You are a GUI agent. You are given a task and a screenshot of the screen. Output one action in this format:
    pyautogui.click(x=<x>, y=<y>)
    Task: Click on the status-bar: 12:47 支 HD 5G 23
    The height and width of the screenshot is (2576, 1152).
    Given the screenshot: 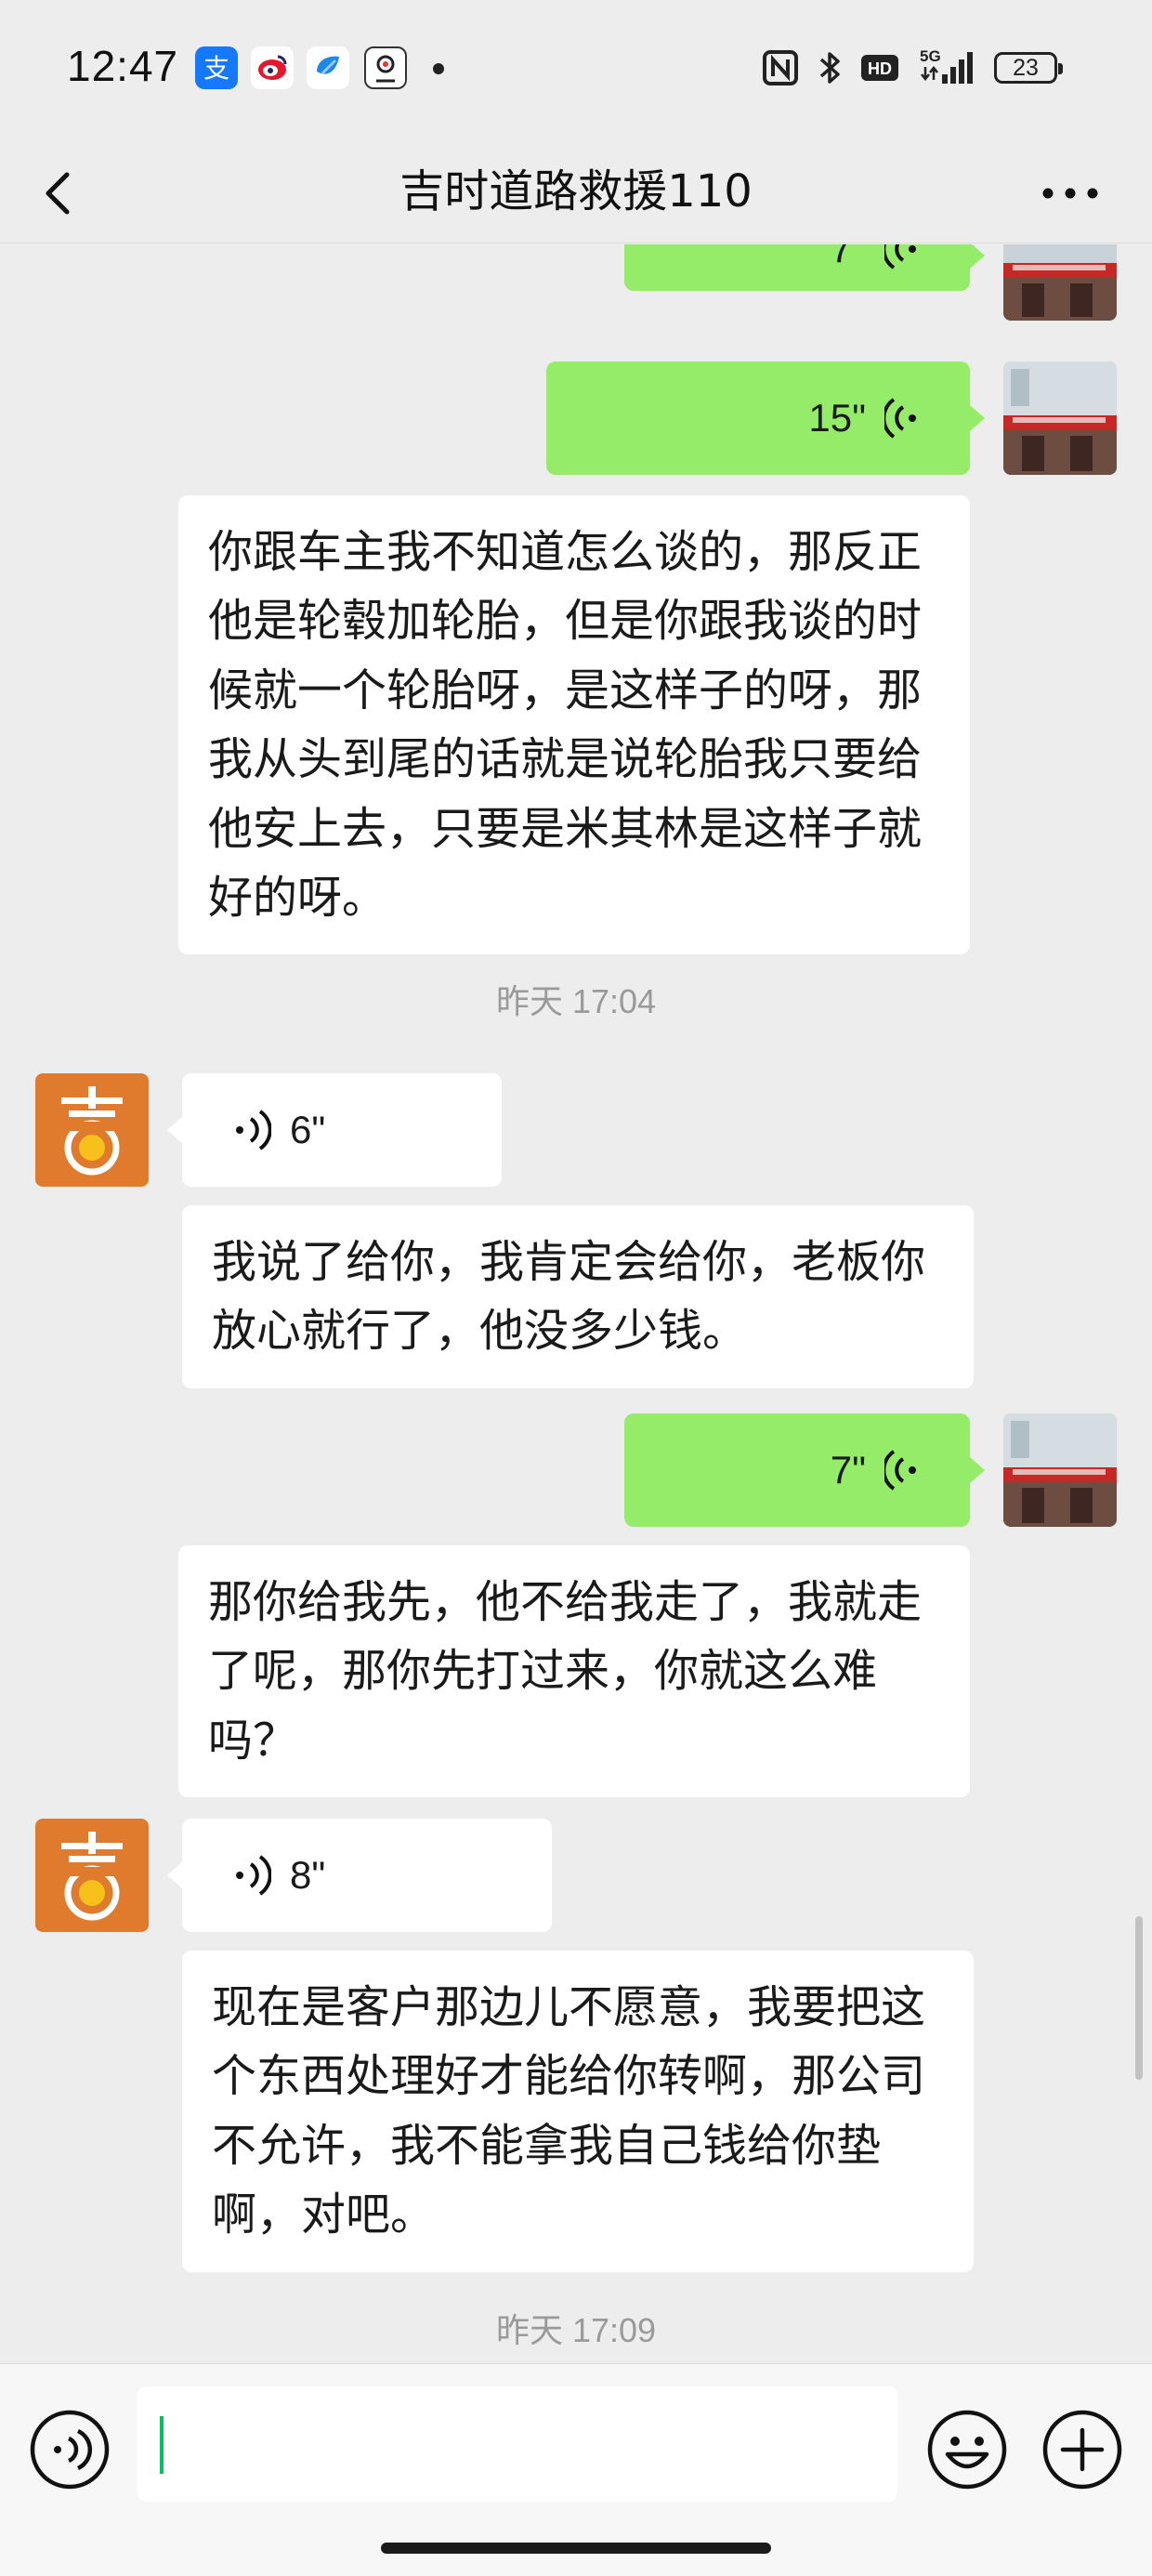 What is the action you would take?
    pyautogui.click(x=576, y=69)
    